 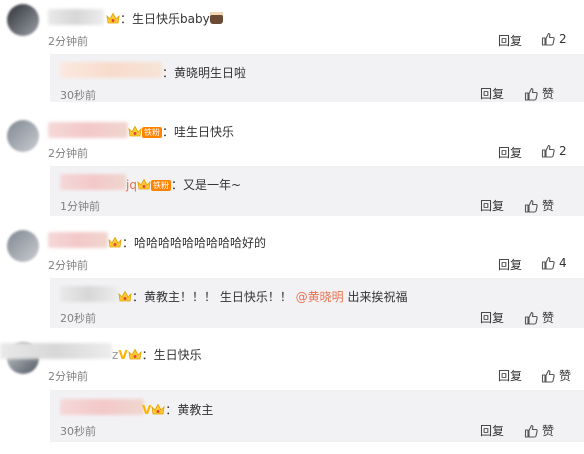 What do you see at coordinates (317, 78) in the screenshot?
I see `sub-comment: ：黄晓明生日啦 30秒前 回复 赞` at bounding box center [317, 78].